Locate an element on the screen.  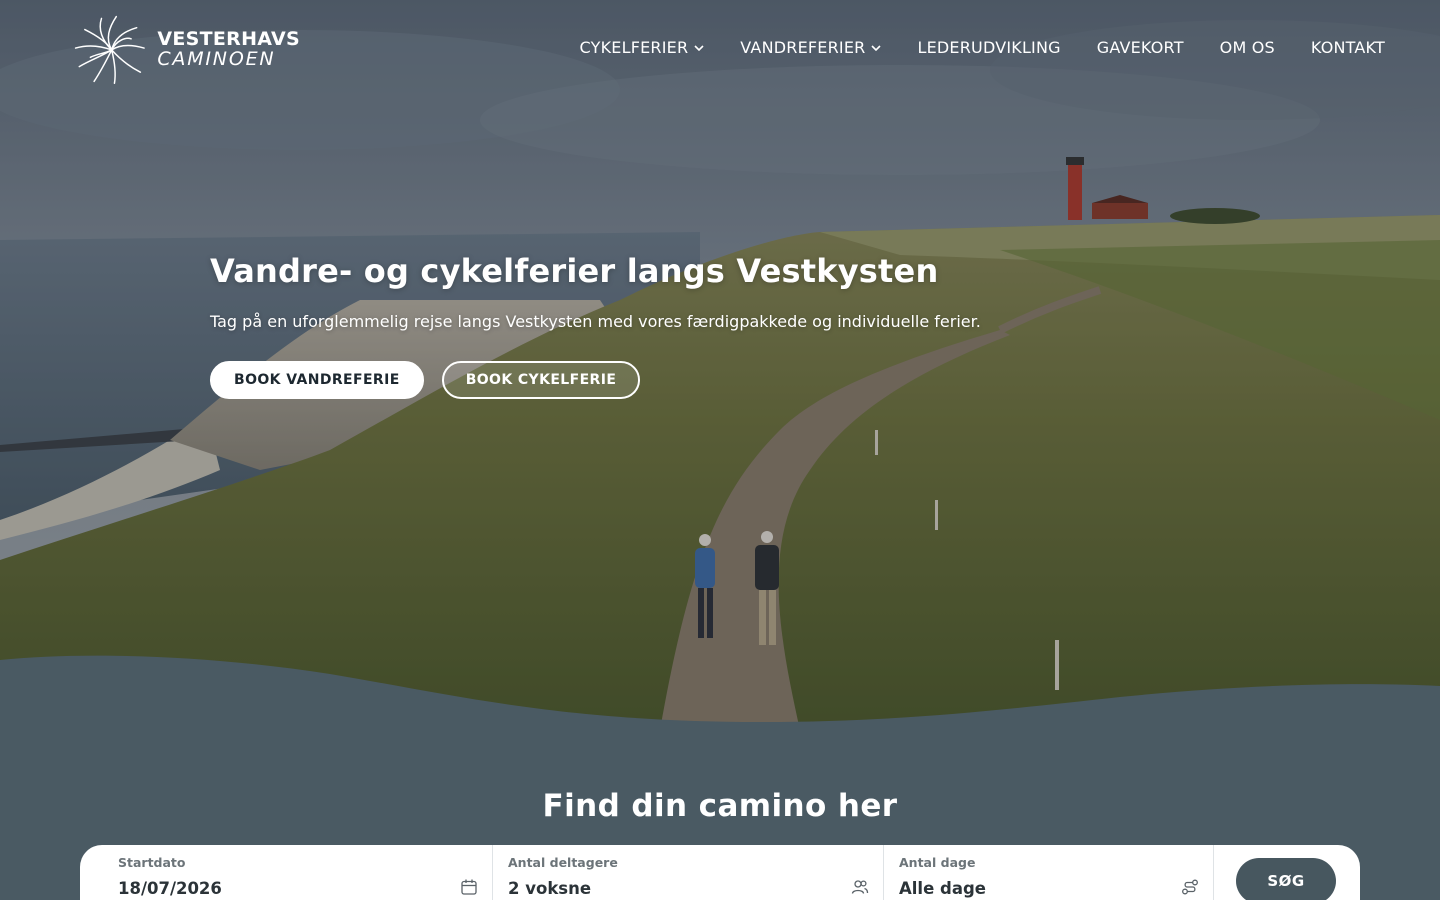
hero-title: Vandre- og cykelferier langs Vestkysten is located at coordinates (574, 271).